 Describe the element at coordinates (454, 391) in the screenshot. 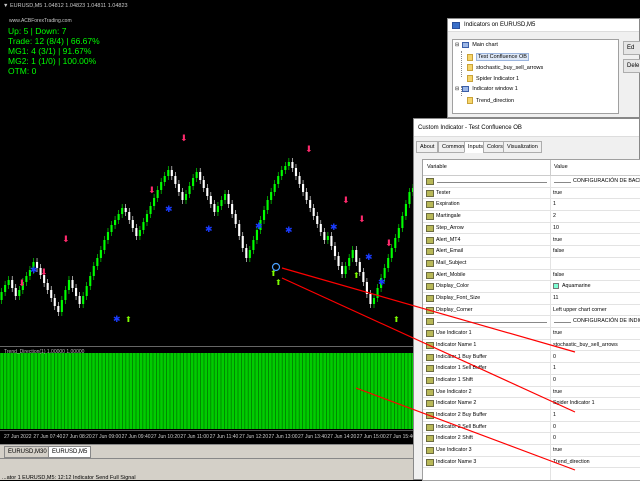

I see `parameter-name: Use Indicator 2` at that location.